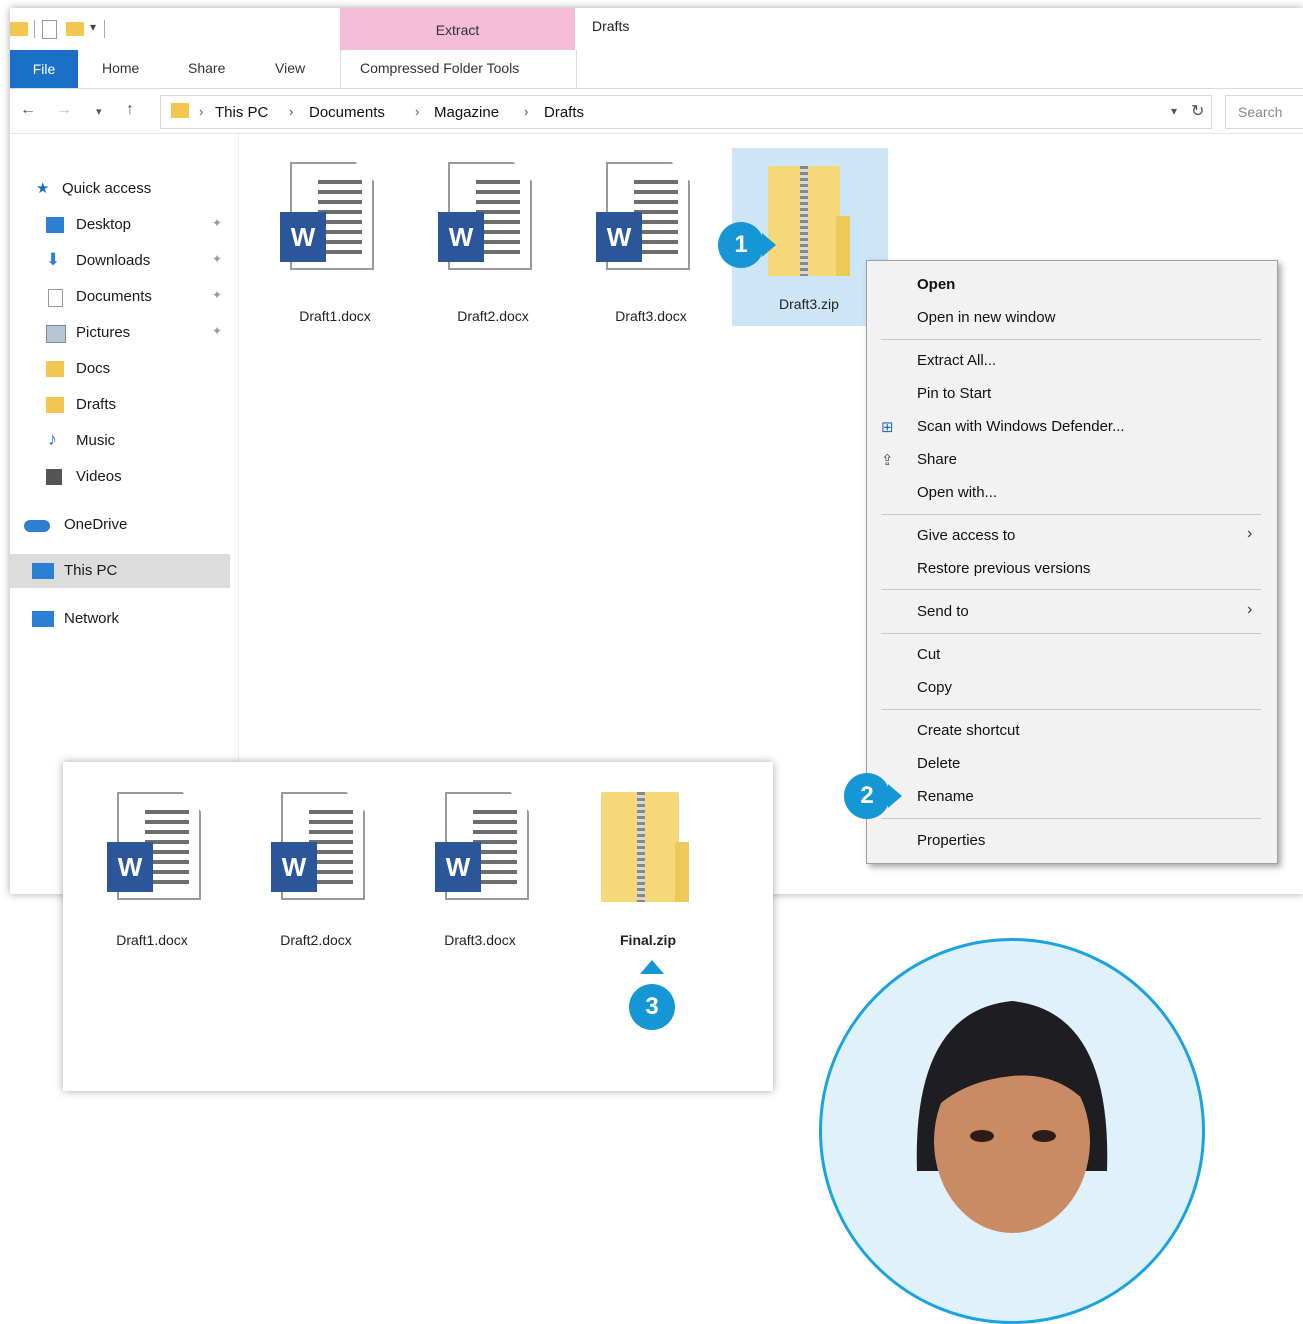 The width and height of the screenshot is (1303, 1324). Describe the element at coordinates (120, 619) in the screenshot. I see `sidebar-item-network: Network` at that location.